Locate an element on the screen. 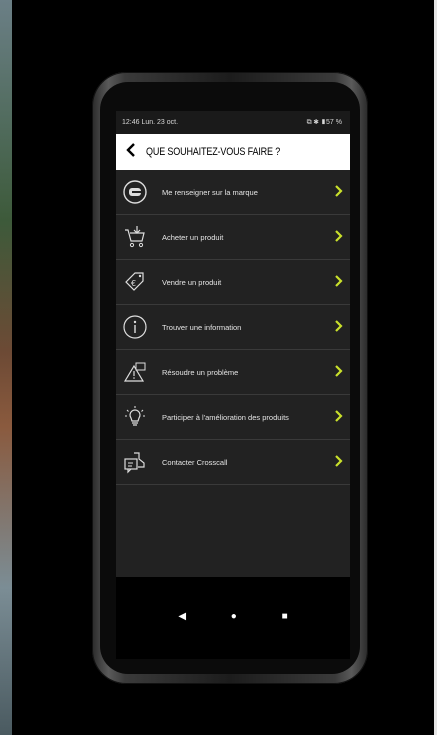 This screenshot has width=437, height=735. status-bar: 12:46 Lun. 23 oct. ⧉ ✱ ▮57 % is located at coordinates (233, 122).